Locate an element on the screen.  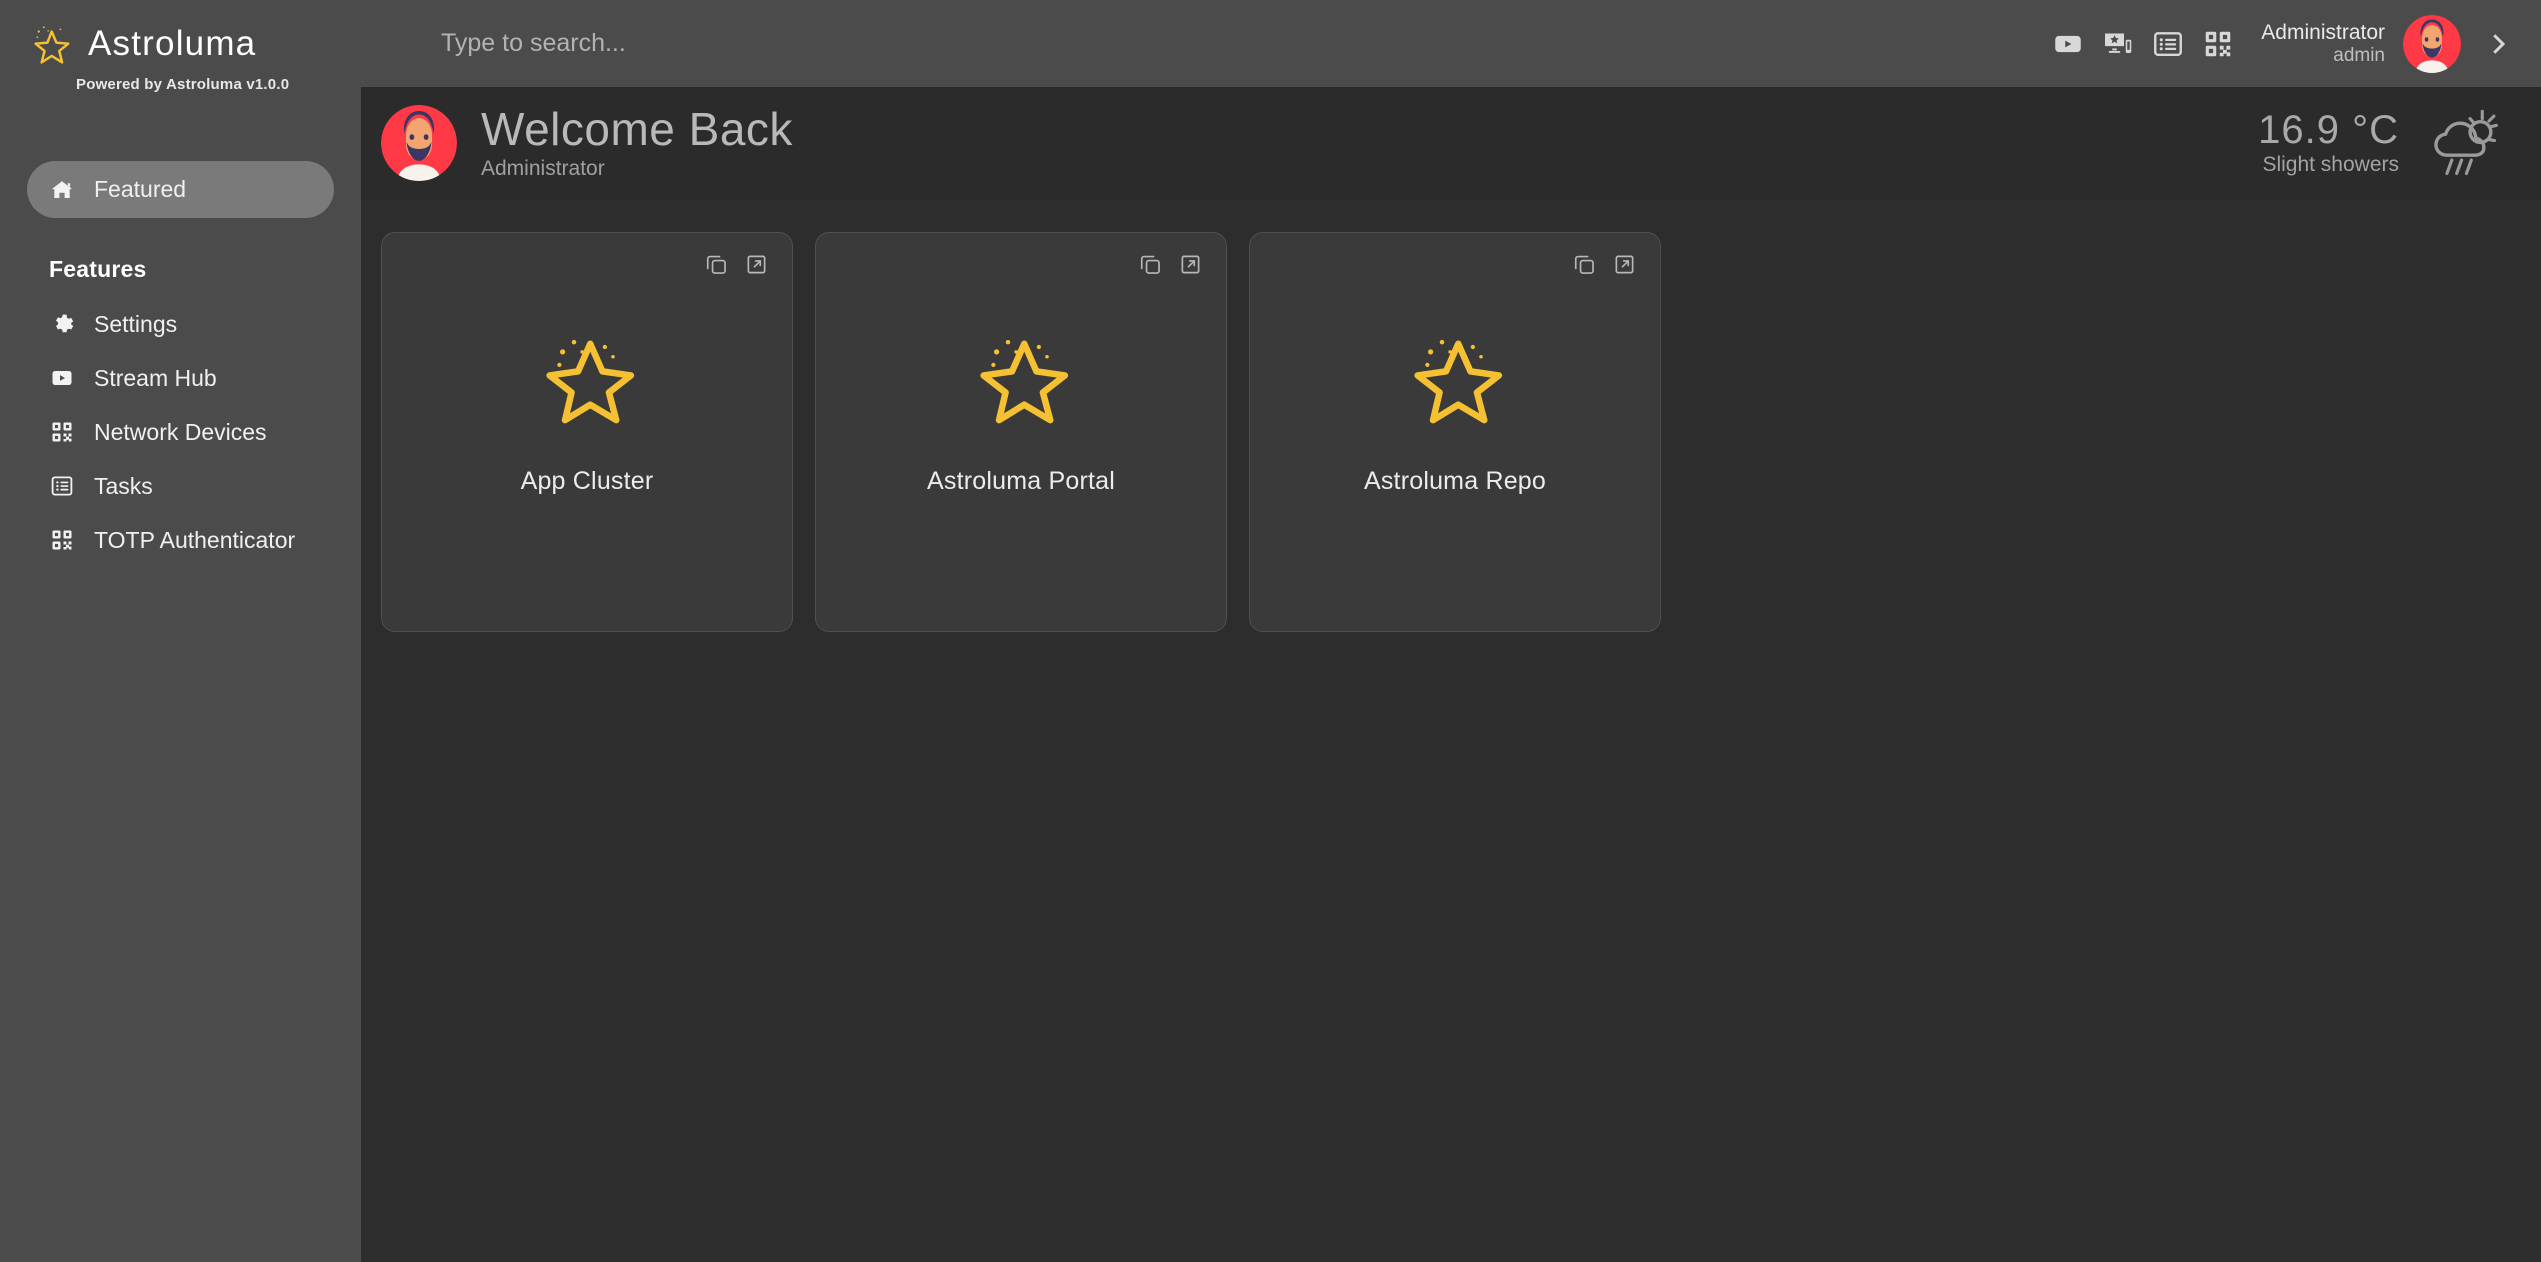
chevron-right-icon is located at coordinates (2498, 44).